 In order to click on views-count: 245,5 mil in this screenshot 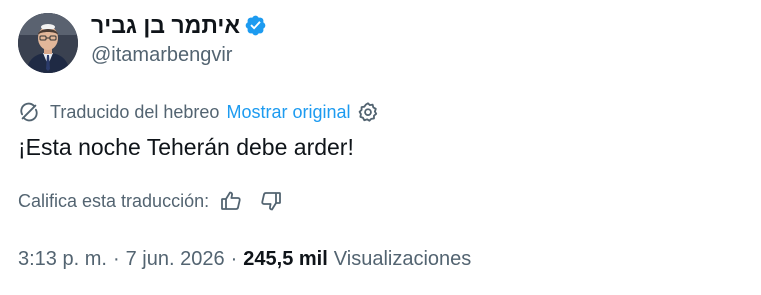, I will do `click(285, 258)`.